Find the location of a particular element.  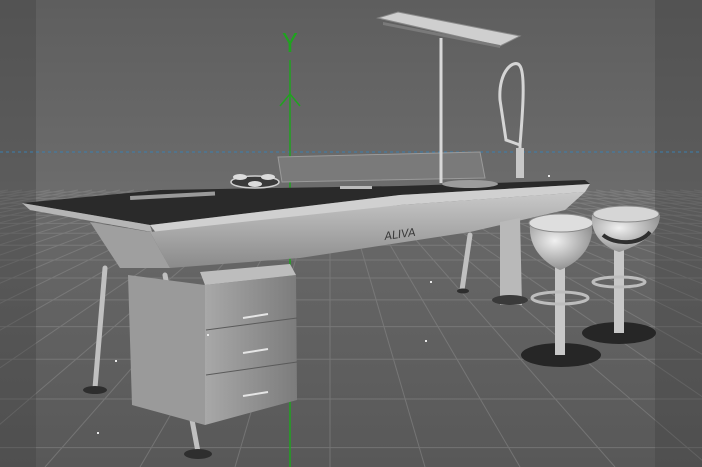

backsplash-panel is located at coordinates (381, 167).